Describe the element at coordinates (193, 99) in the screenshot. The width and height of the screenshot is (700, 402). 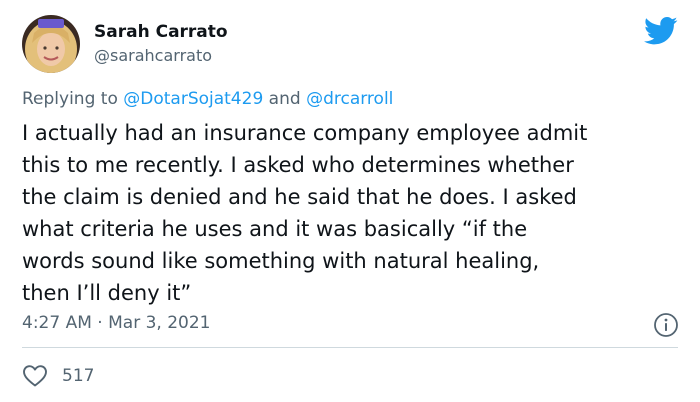
I see `mention-link: @DotarSojat429` at that location.